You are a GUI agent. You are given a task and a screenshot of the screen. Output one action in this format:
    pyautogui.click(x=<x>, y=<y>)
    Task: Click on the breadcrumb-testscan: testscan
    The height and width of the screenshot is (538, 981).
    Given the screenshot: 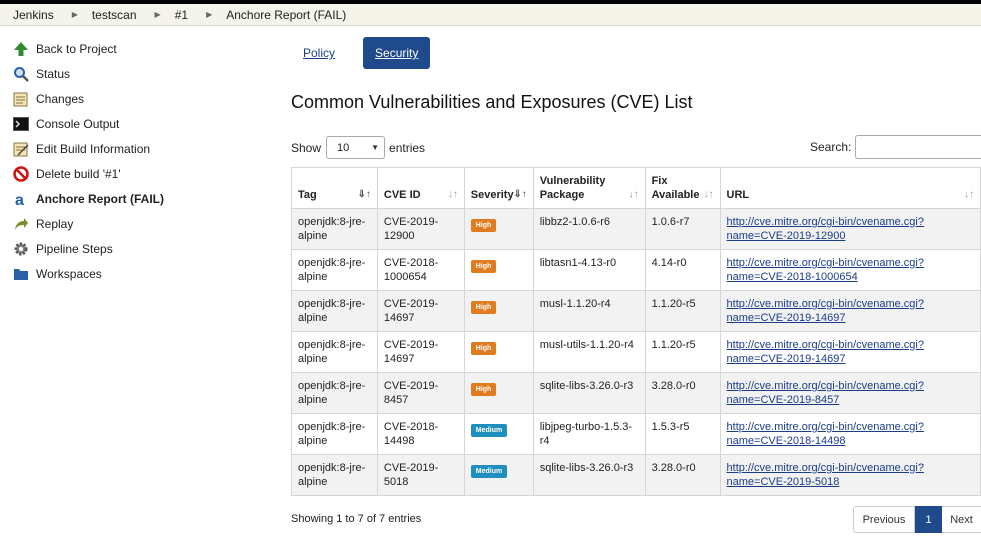 What is the action you would take?
    pyautogui.click(x=114, y=15)
    